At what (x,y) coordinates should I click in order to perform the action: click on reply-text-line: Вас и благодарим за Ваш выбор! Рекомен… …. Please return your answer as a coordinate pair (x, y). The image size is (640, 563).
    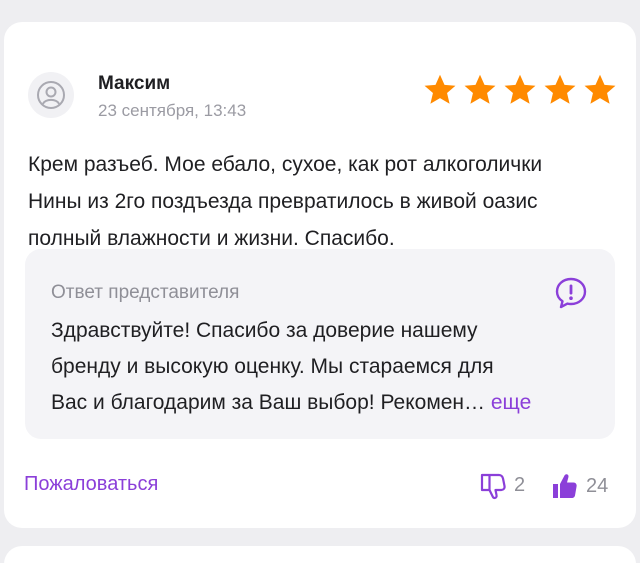
    Looking at the image, I should click on (326, 403).